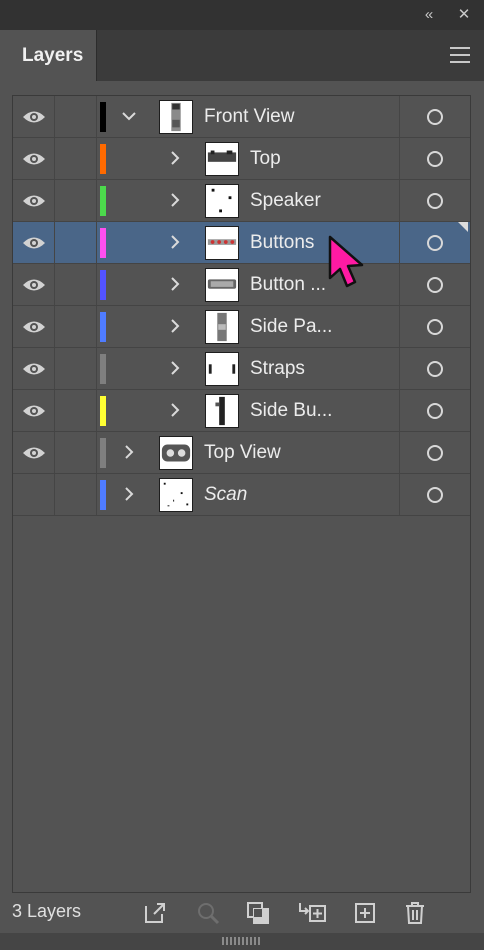 Image resolution: width=484 pixels, height=950 pixels. Describe the element at coordinates (365, 913) in the screenshot. I see `create-new-layer-icon` at that location.